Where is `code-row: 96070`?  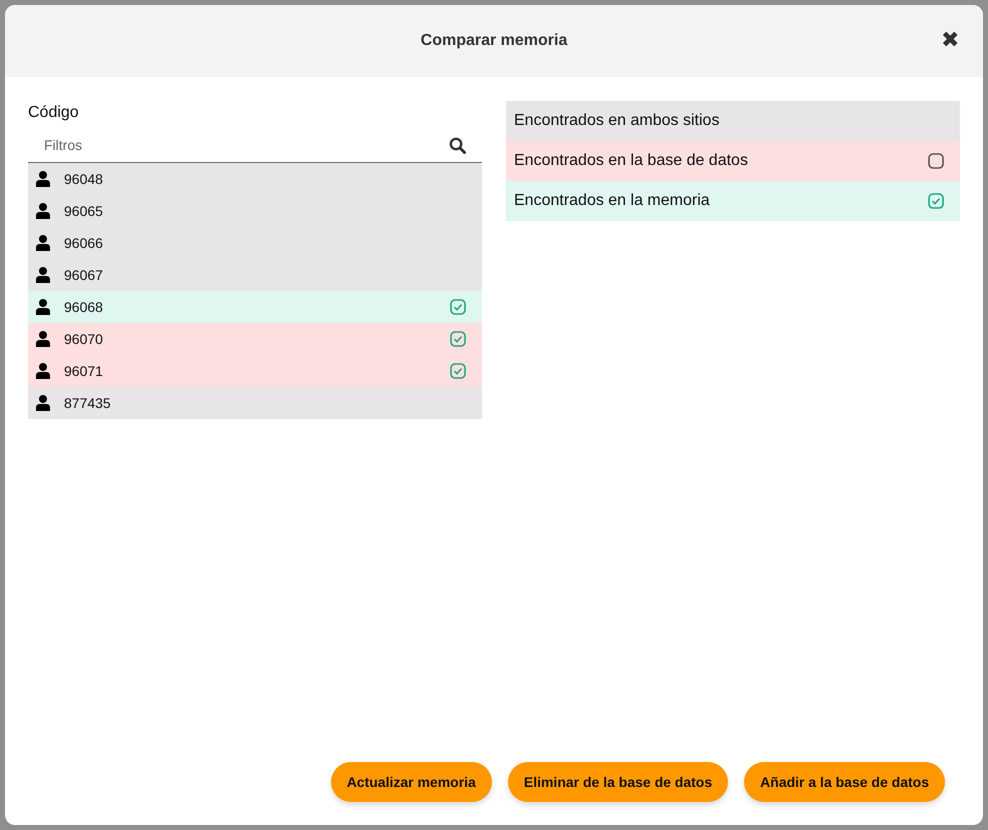
code-row: 96070 is located at coordinates (255, 339).